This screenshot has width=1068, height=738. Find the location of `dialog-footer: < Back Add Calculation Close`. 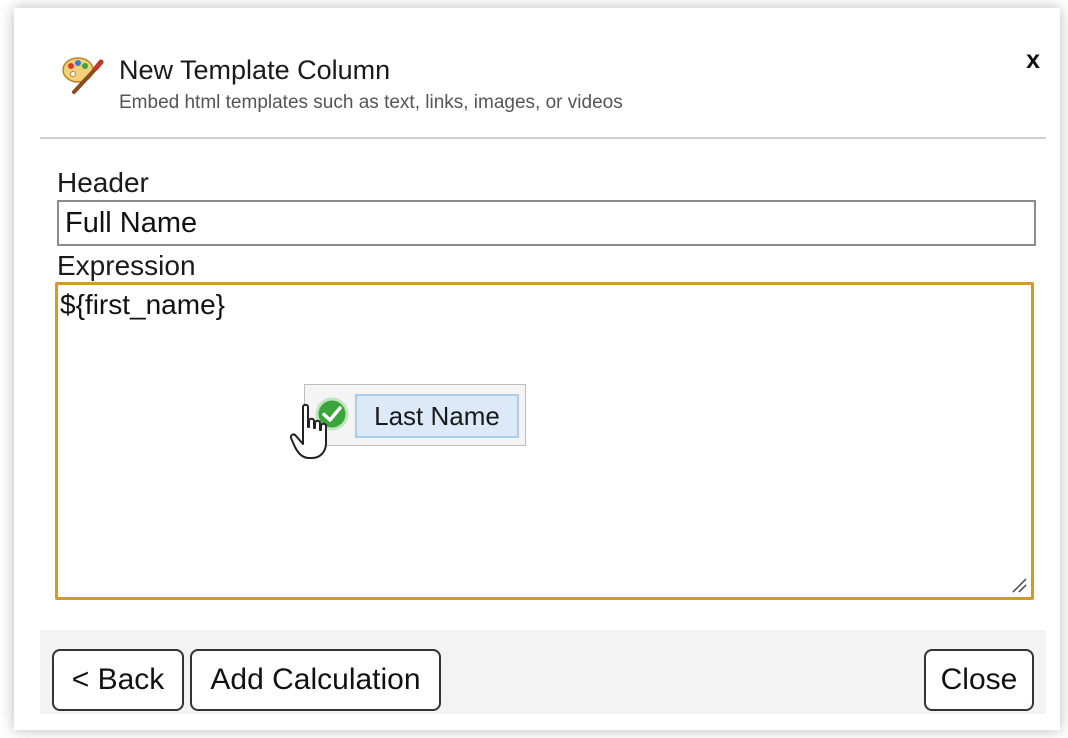

dialog-footer: < Back Add Calculation Close is located at coordinates (543, 672).